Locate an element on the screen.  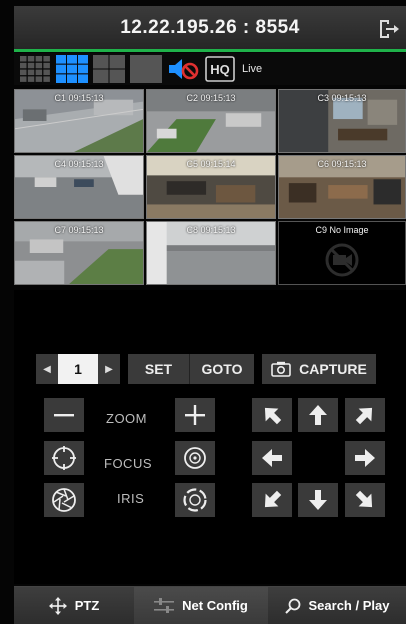
arrow-up-left-icon is located at coordinates (273, 416).